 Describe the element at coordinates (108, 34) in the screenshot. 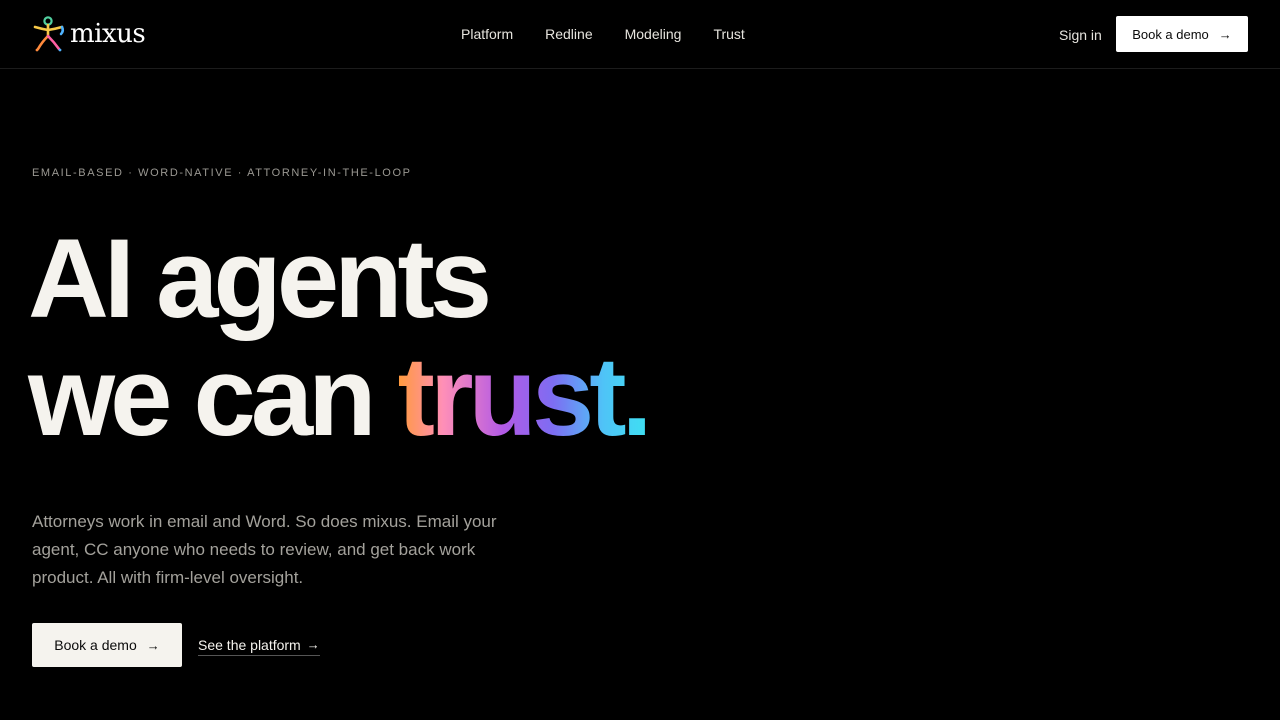

I see `brand-name: mixus` at that location.